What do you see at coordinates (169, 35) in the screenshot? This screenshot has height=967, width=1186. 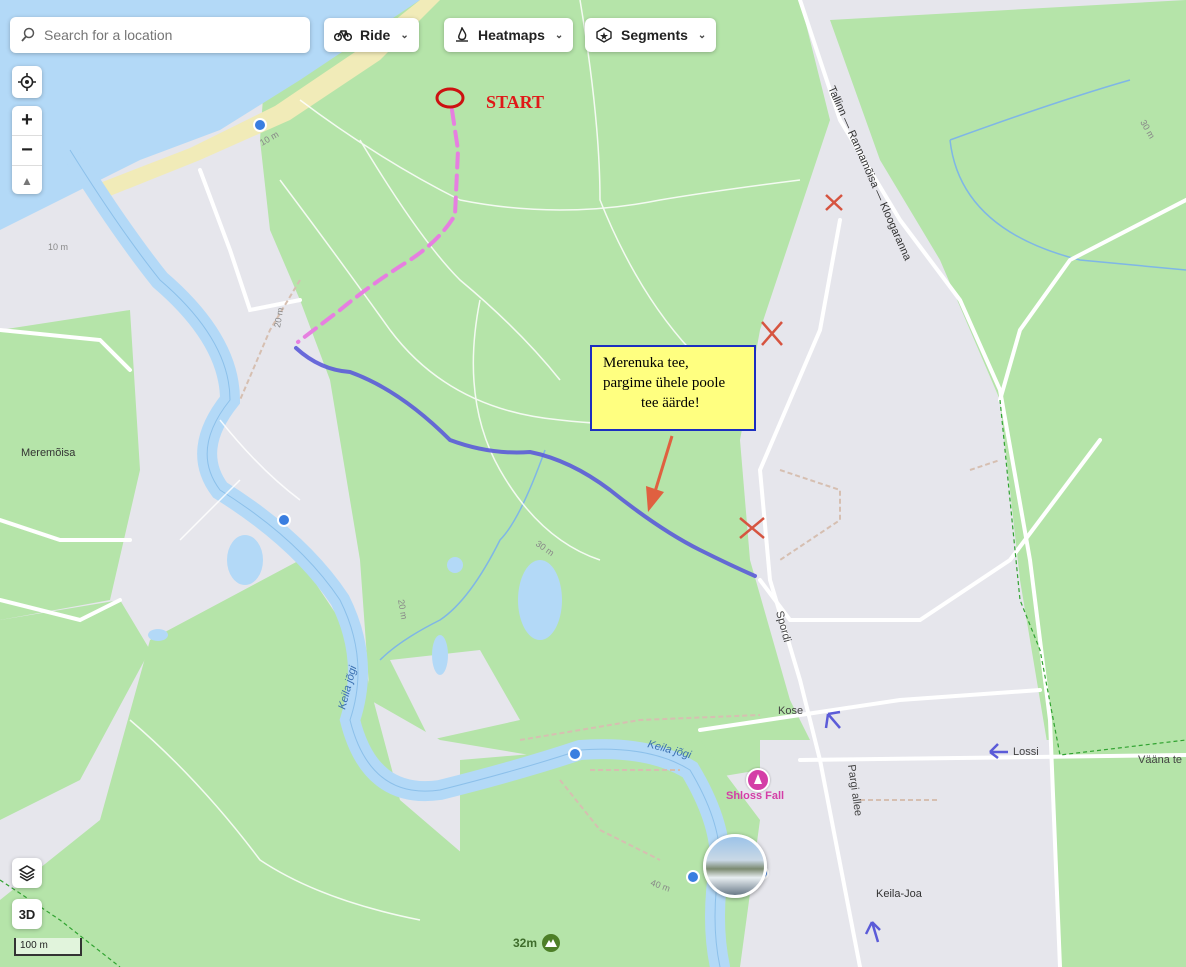 I see `search-input` at bounding box center [169, 35].